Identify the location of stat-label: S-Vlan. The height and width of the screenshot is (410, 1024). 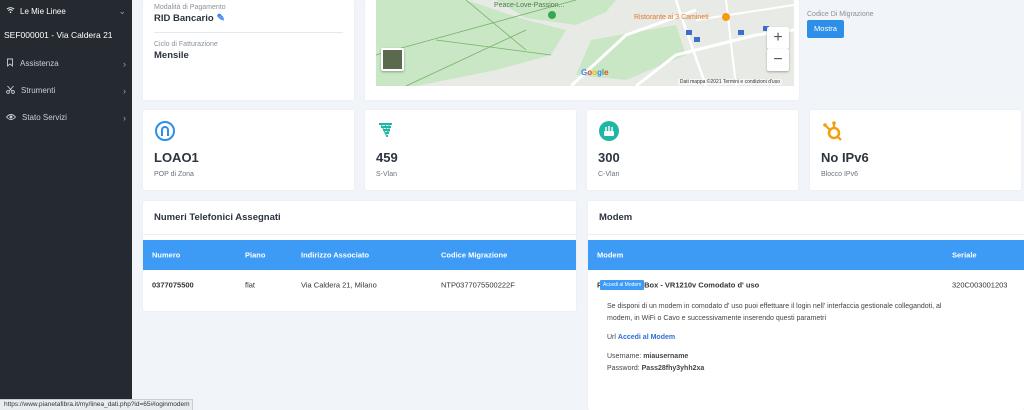
(387, 174).